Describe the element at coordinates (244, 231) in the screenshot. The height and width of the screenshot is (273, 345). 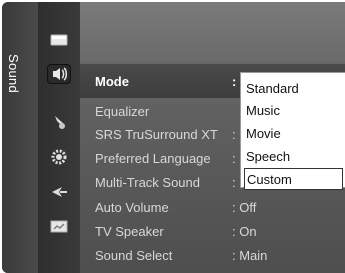
I see `menu-item-value: : On` at that location.